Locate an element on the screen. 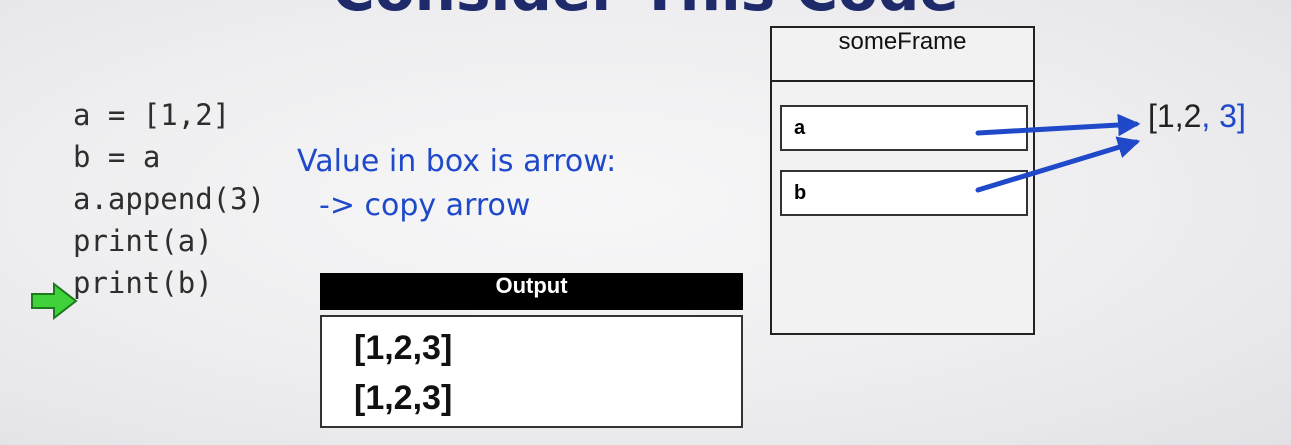 This screenshot has height=445, width=1291. heap-list-value: [1,2, 3] is located at coordinates (1197, 116).